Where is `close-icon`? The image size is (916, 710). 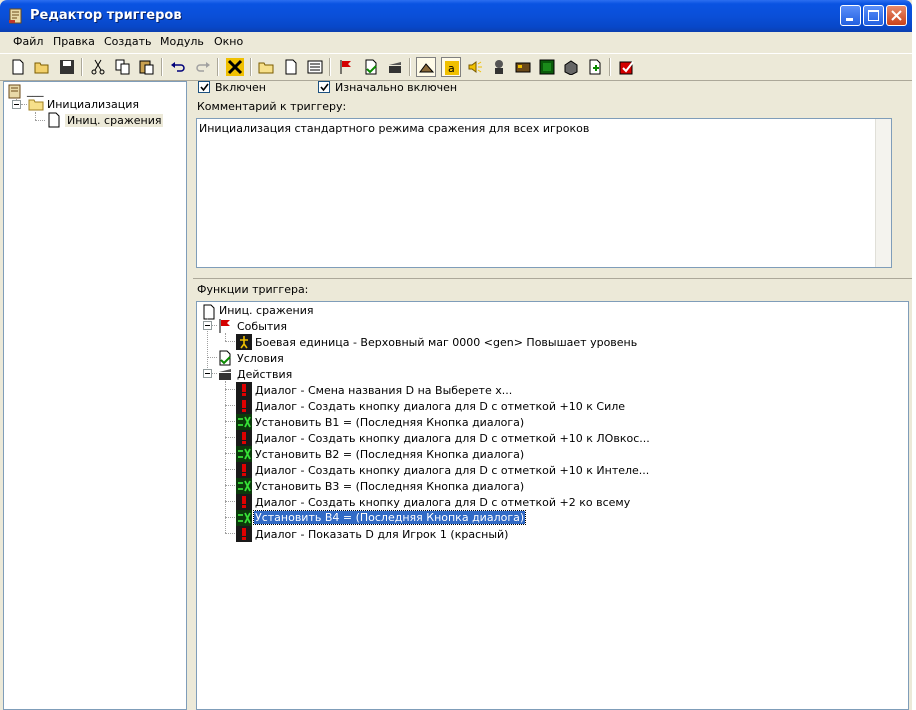 close-icon is located at coordinates (896, 15).